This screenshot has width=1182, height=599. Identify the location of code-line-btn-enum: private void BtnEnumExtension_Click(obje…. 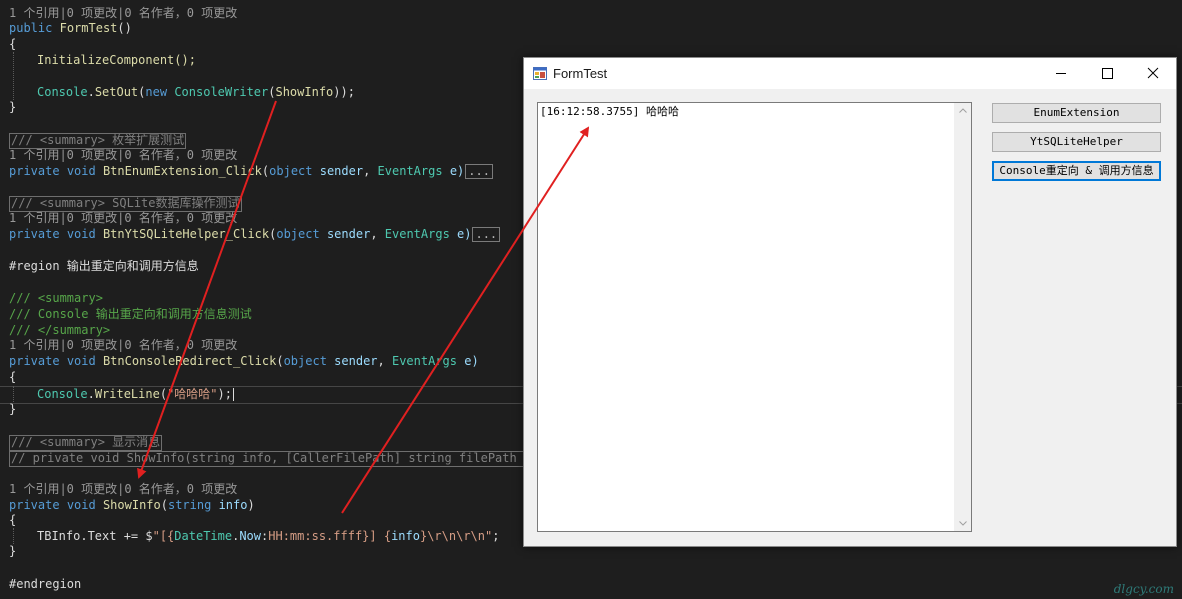
(251, 171).